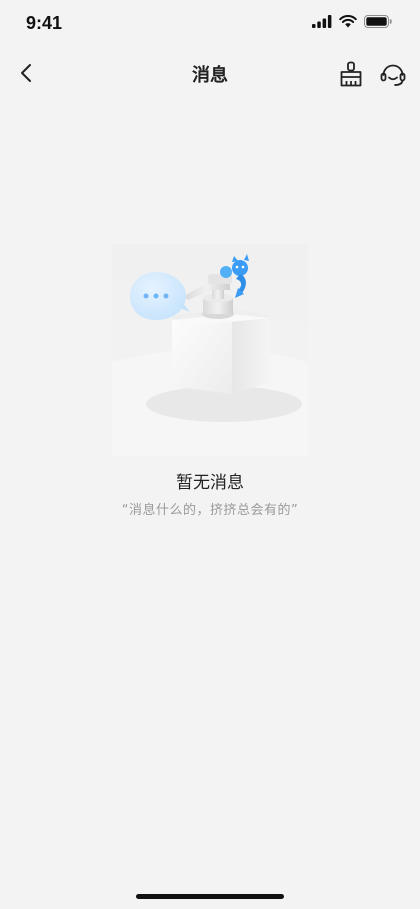 Image resolution: width=420 pixels, height=909 pixels. Describe the element at coordinates (348, 21) in the screenshot. I see `wifi-icon` at that location.